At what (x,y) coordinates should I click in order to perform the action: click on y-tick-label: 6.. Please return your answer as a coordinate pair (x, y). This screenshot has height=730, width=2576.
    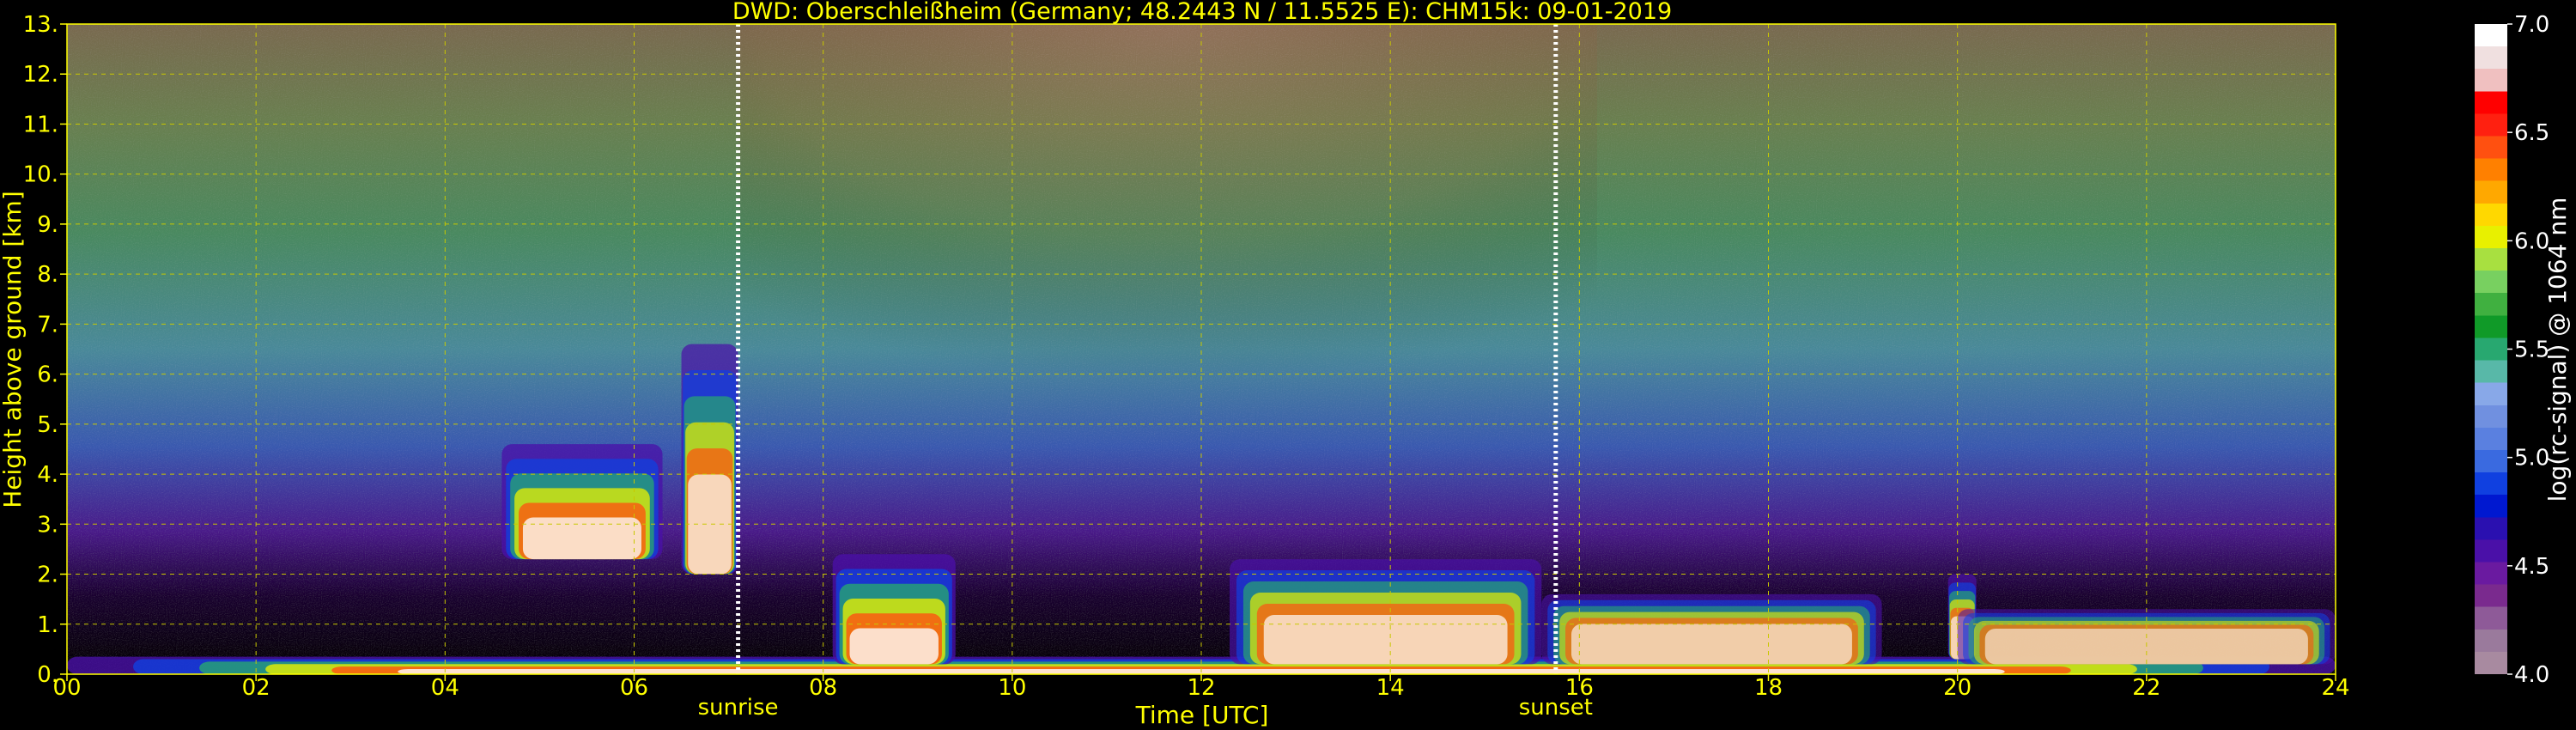
    Looking at the image, I should click on (48, 375).